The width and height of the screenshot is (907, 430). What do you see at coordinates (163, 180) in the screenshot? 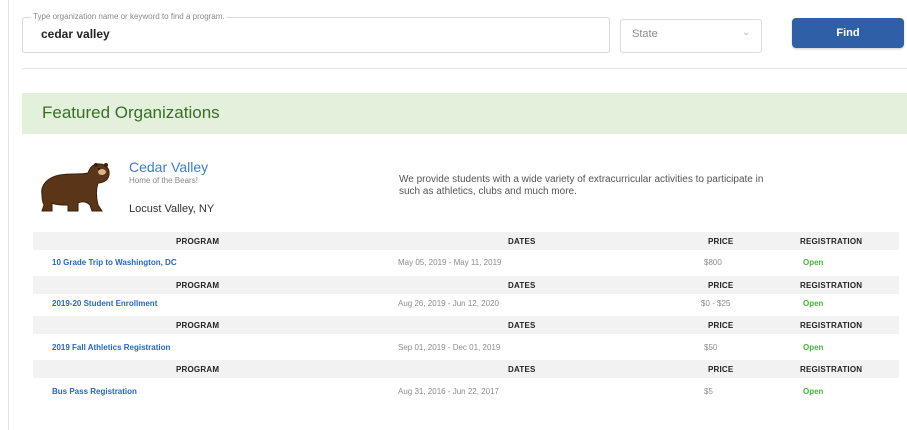
I see `org-tagline: Home of the Bears!` at bounding box center [163, 180].